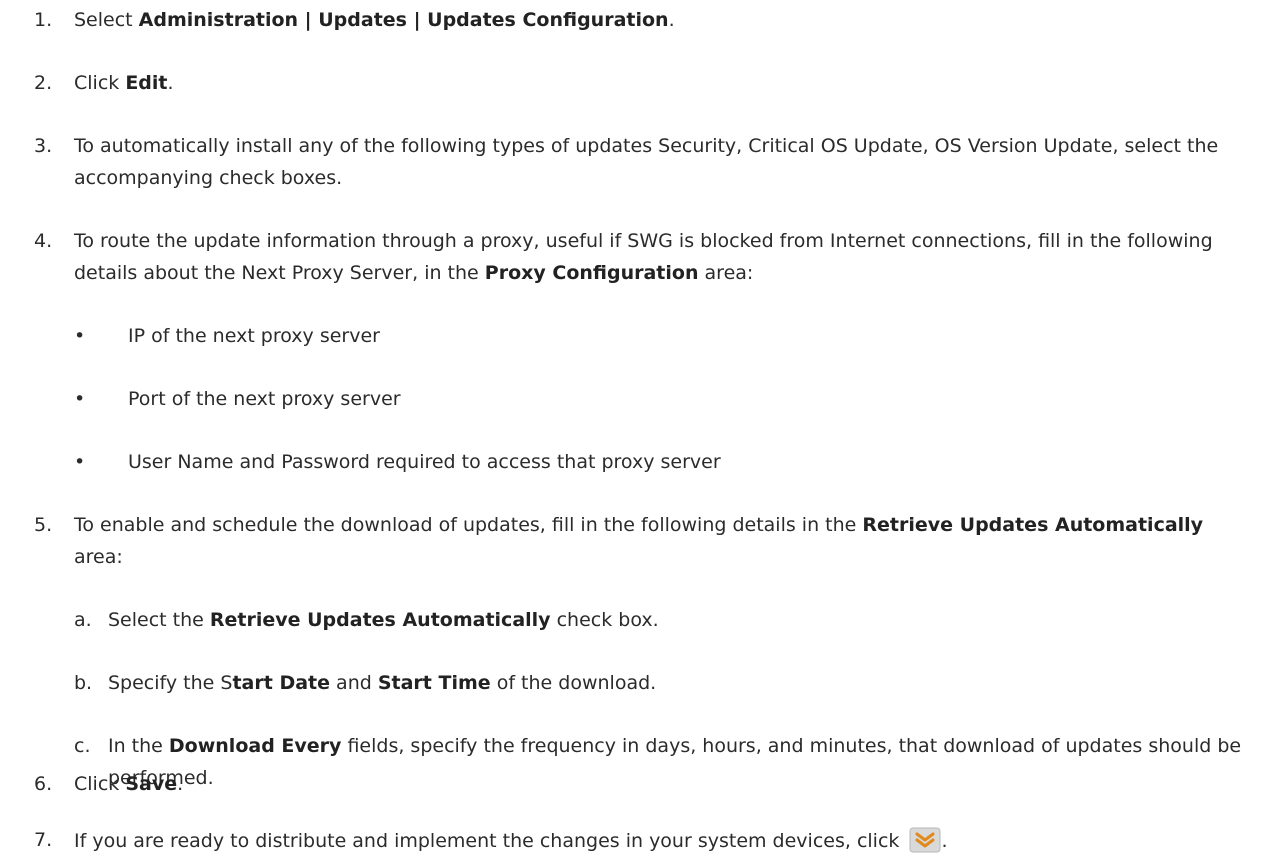  Describe the element at coordinates (354, 784) in the screenshot. I see `step-text: Click Save.` at that location.